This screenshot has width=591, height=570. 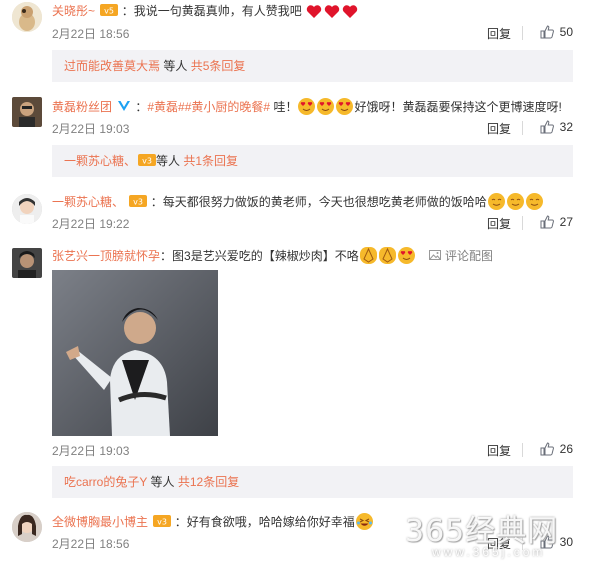 What do you see at coordinates (100, 522) in the screenshot?
I see `comment-username: 全微博胸最小博主` at bounding box center [100, 522].